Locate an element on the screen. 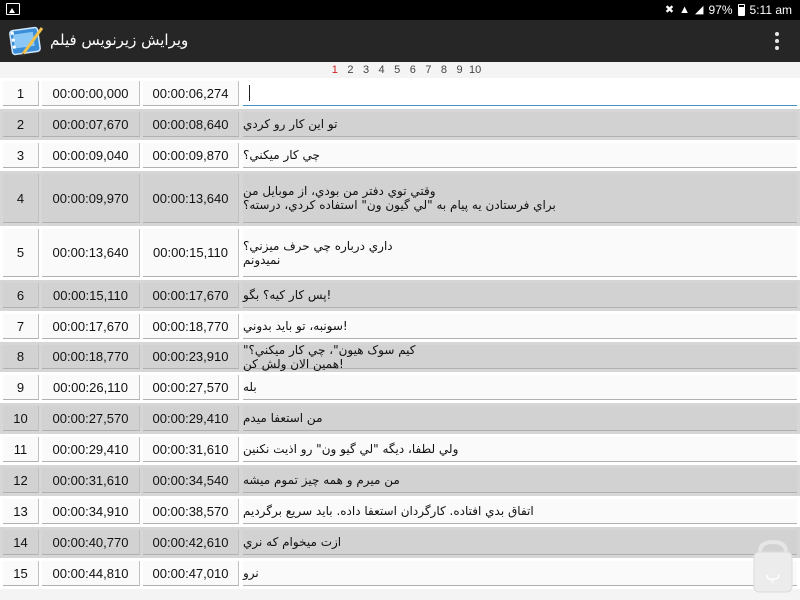 The height and width of the screenshot is (600, 800). subtitle-text: من ميرم و همه چيز تموم ميشه is located at coordinates (321, 480).